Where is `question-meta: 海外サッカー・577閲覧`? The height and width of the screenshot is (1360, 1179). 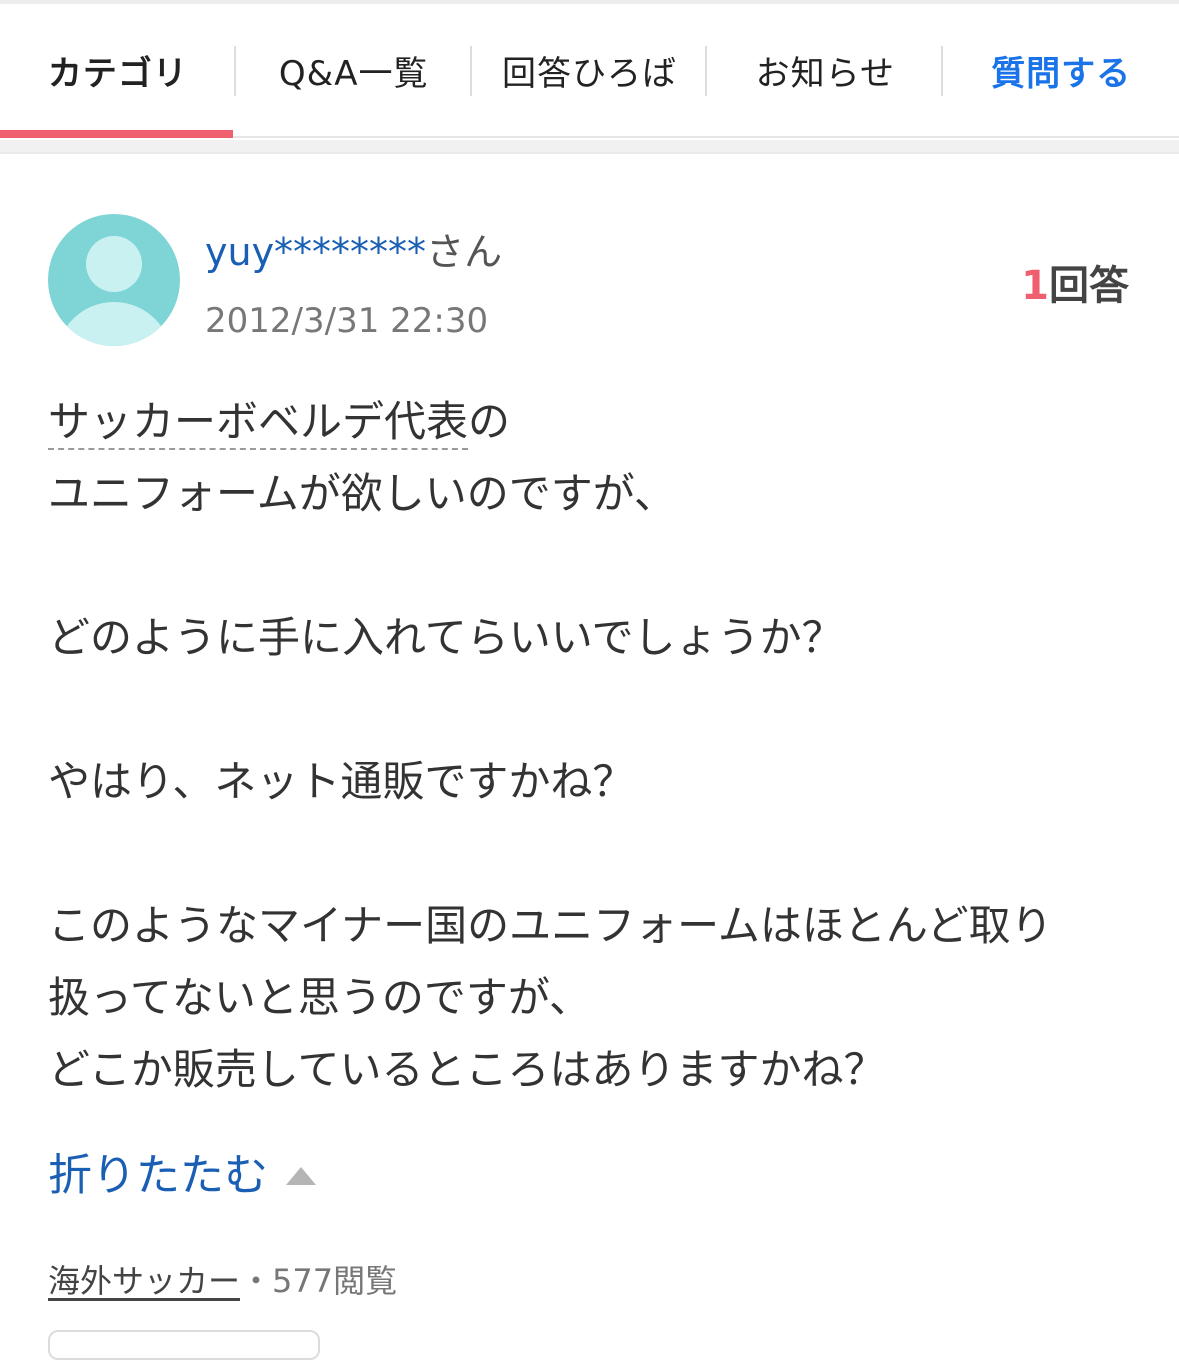 question-meta: 海外サッカー・577閲覧 is located at coordinates (222, 1281).